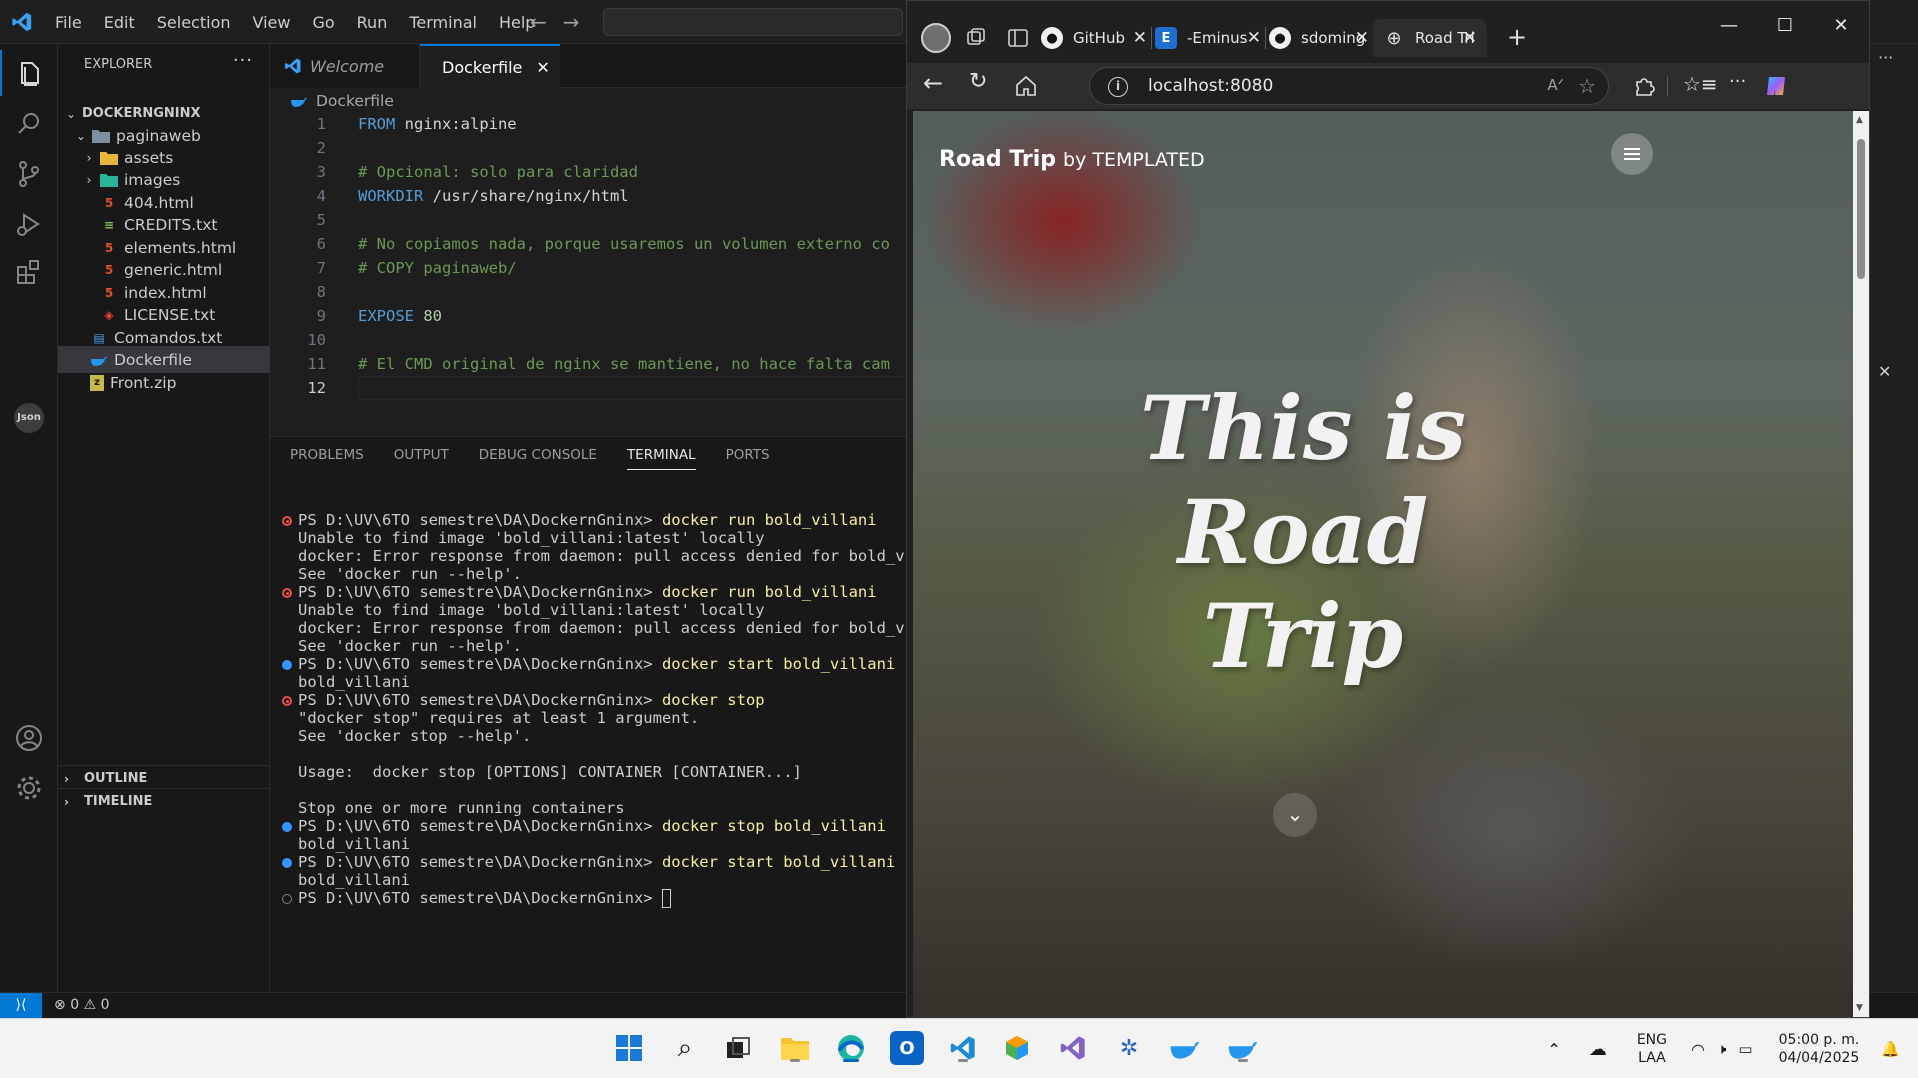  What do you see at coordinates (590, 220) in the screenshot?
I see `code-line: 5` at bounding box center [590, 220].